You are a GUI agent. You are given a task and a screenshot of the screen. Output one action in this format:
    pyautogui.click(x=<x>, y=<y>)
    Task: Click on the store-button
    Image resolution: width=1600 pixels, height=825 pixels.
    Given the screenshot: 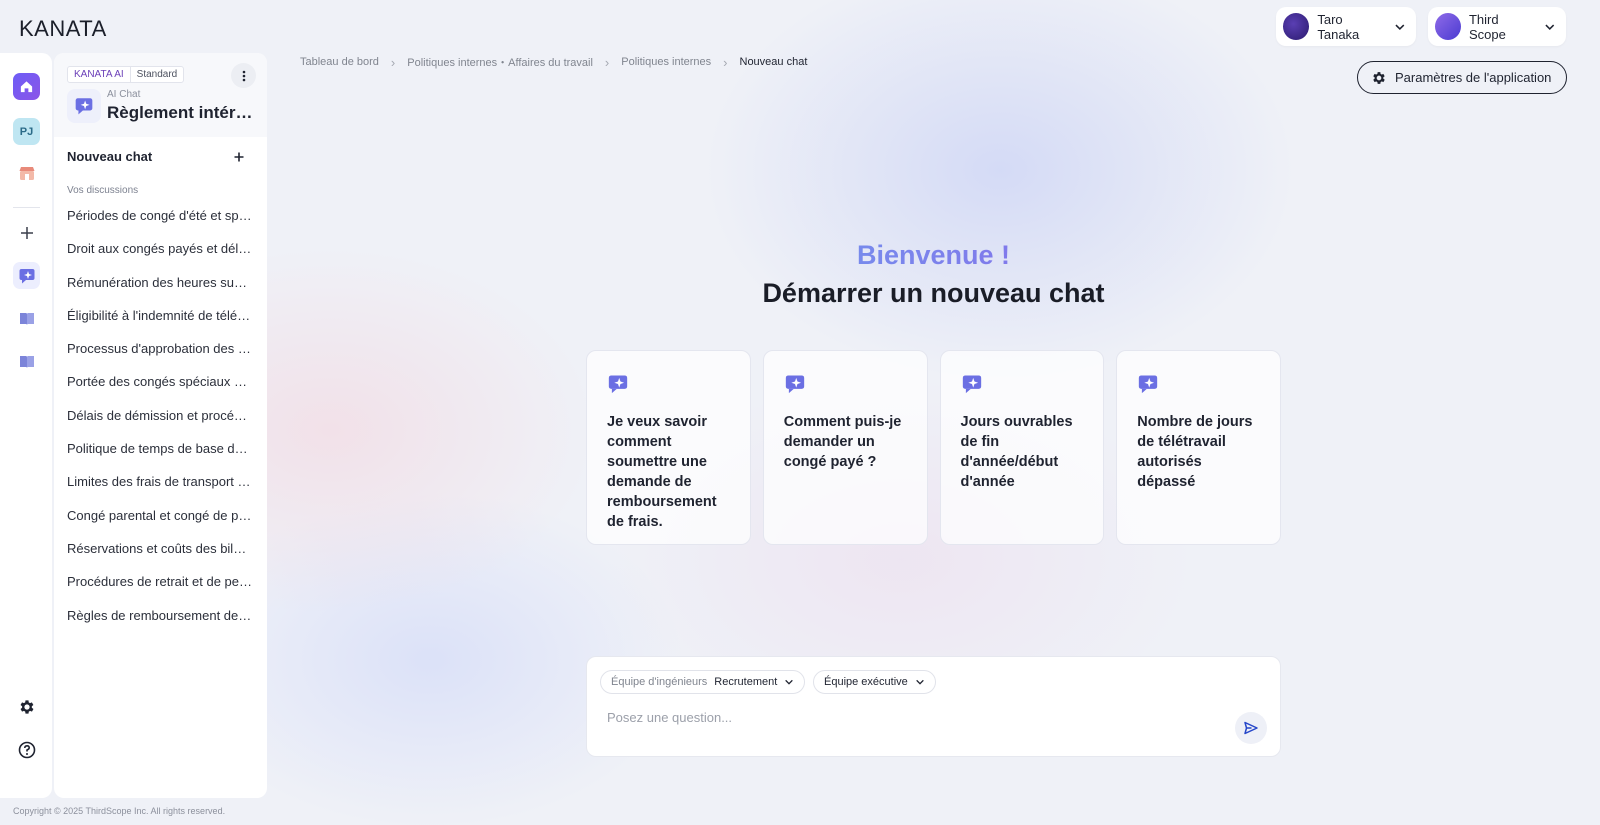 What is the action you would take?
    pyautogui.click(x=26, y=172)
    